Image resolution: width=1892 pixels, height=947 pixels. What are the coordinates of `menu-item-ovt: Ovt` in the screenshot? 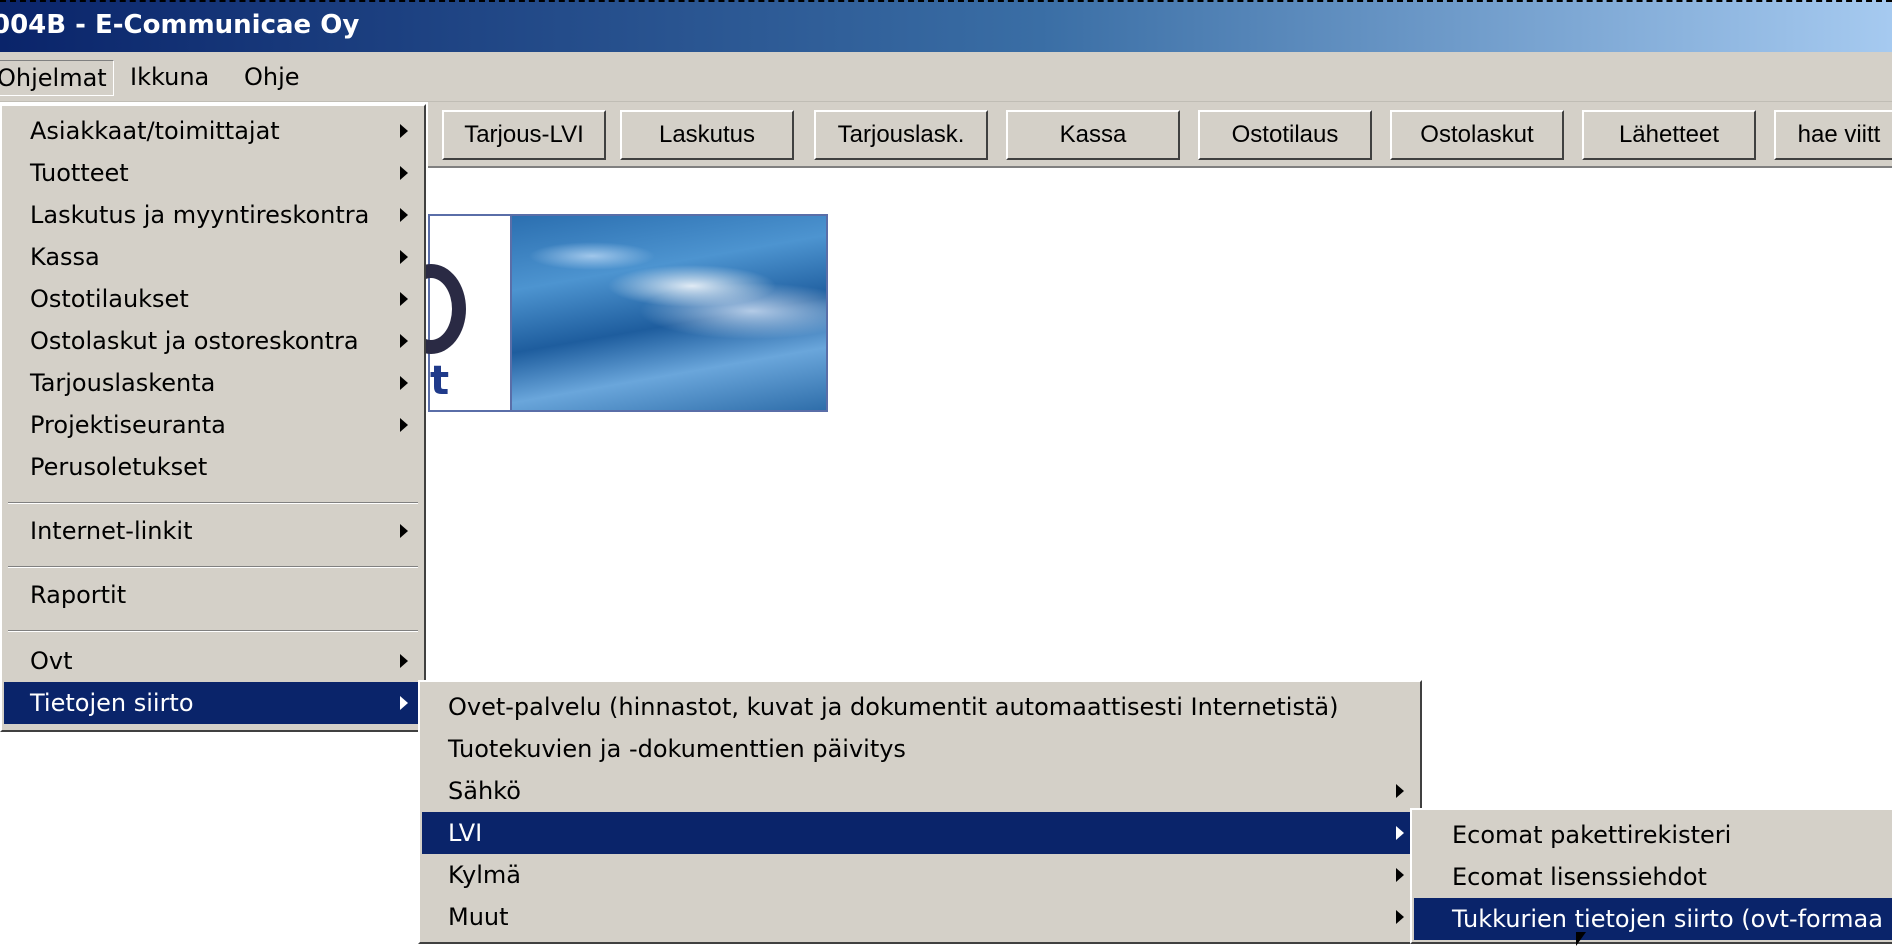 It's located at (213, 661).